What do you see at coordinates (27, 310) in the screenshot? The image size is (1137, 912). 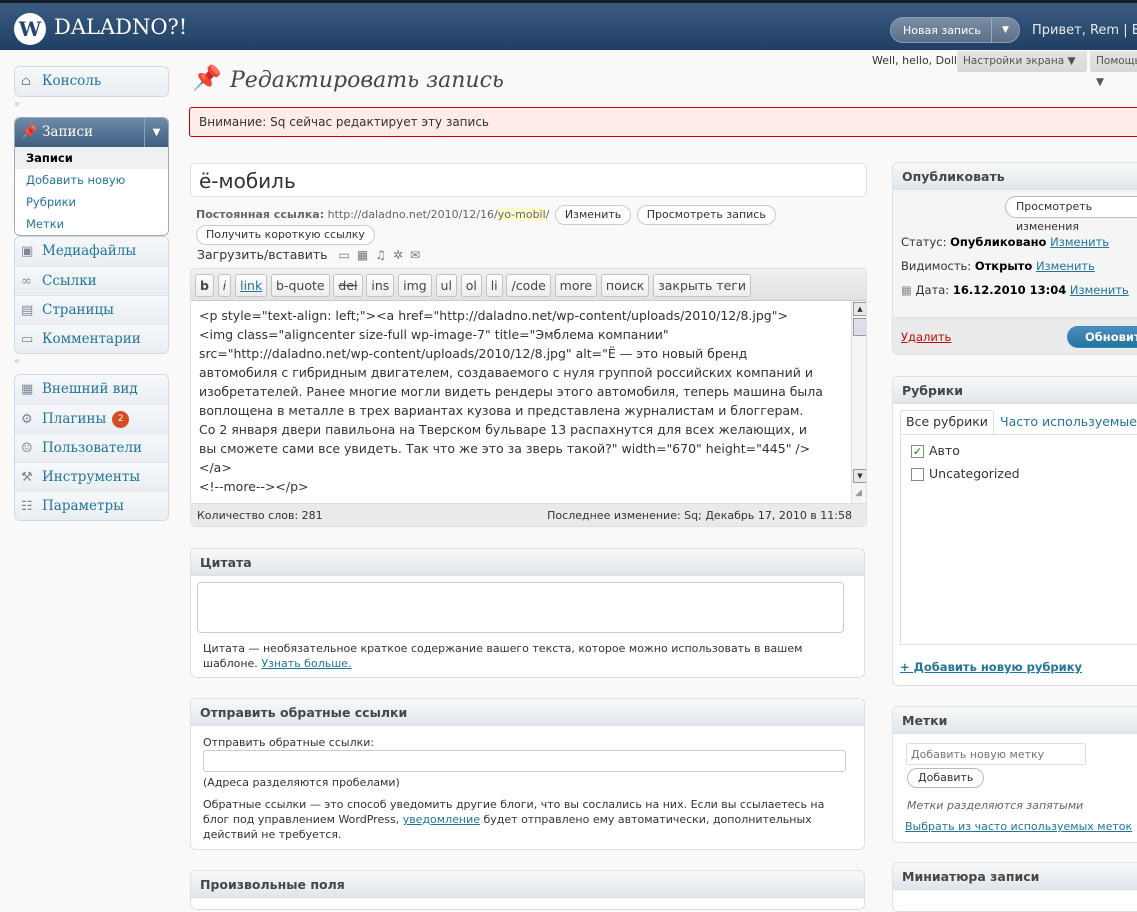 I see `pages-icon: ▤` at bounding box center [27, 310].